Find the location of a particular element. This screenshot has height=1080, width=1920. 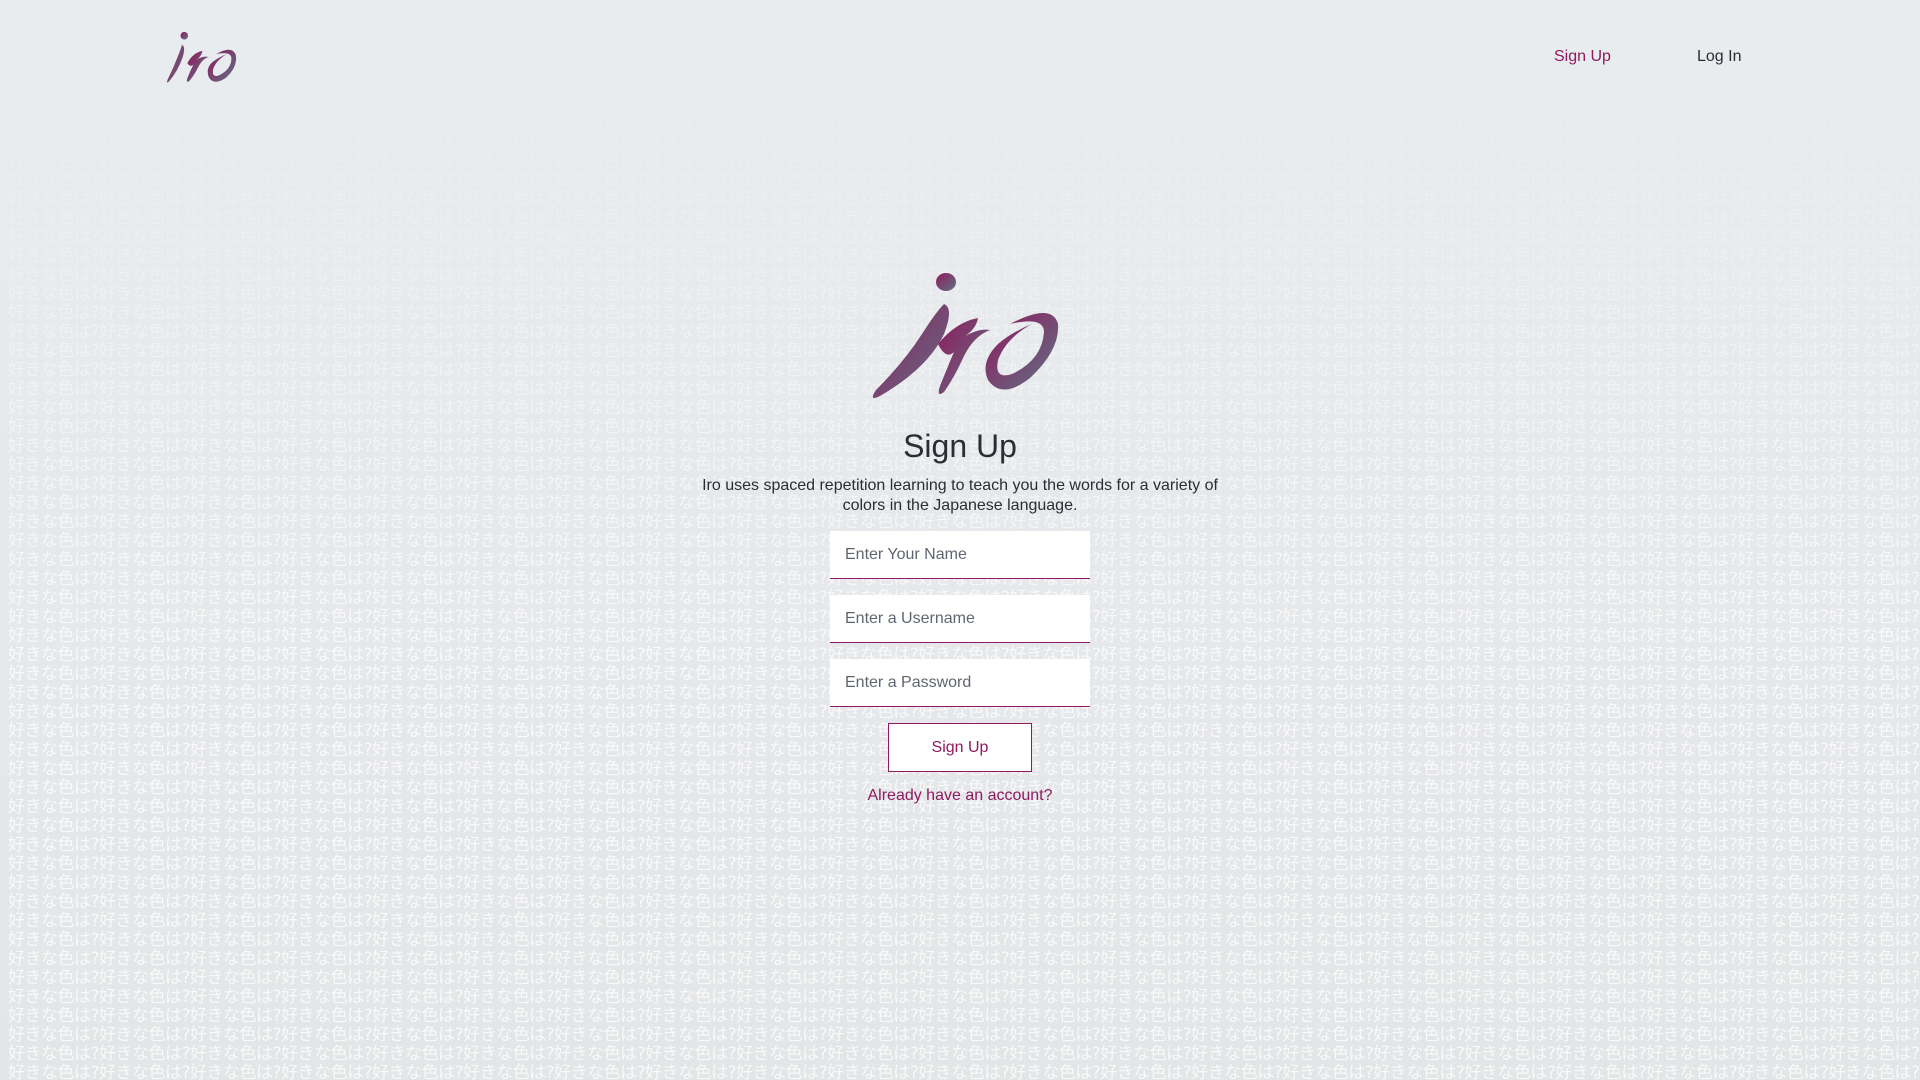

logo-small is located at coordinates (201, 57).